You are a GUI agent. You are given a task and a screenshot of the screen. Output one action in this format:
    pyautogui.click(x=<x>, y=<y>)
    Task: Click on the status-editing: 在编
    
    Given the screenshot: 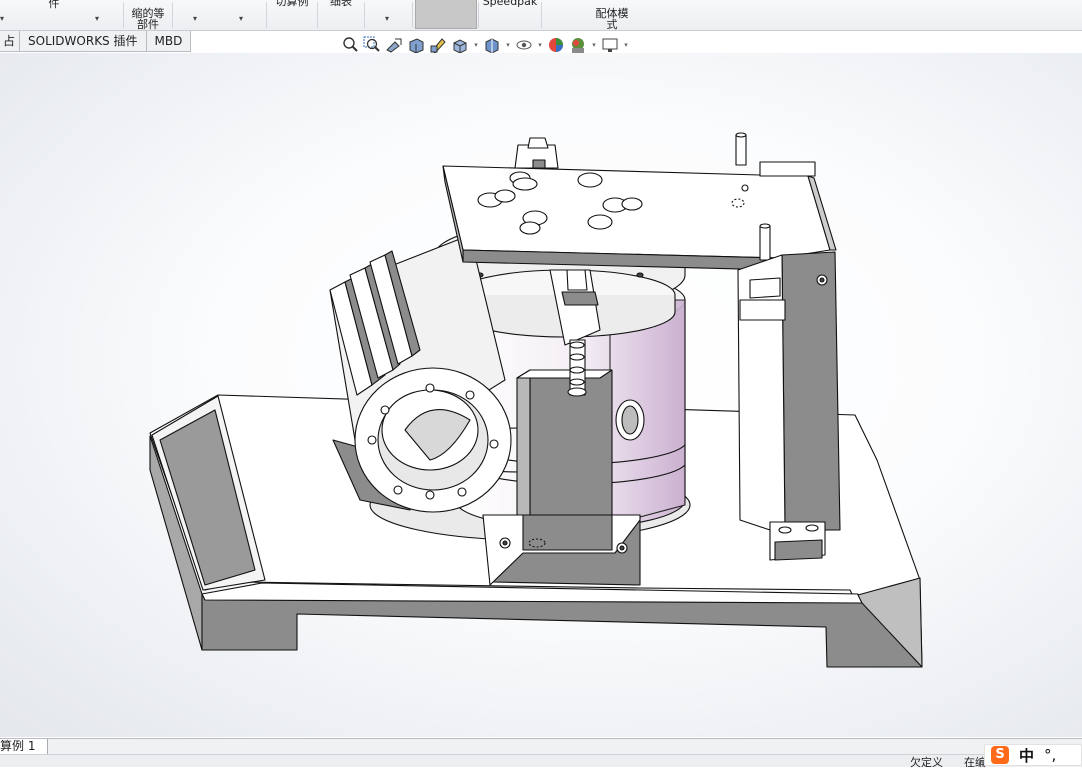 What is the action you would take?
    pyautogui.click(x=975, y=762)
    